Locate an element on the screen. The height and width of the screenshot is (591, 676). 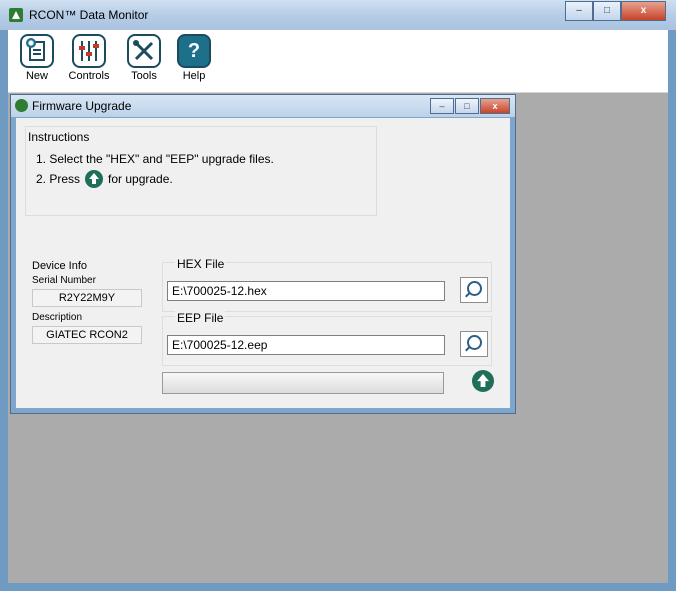
instruction-step-2-suffix: for upgrade. is located at coordinates (140, 179).